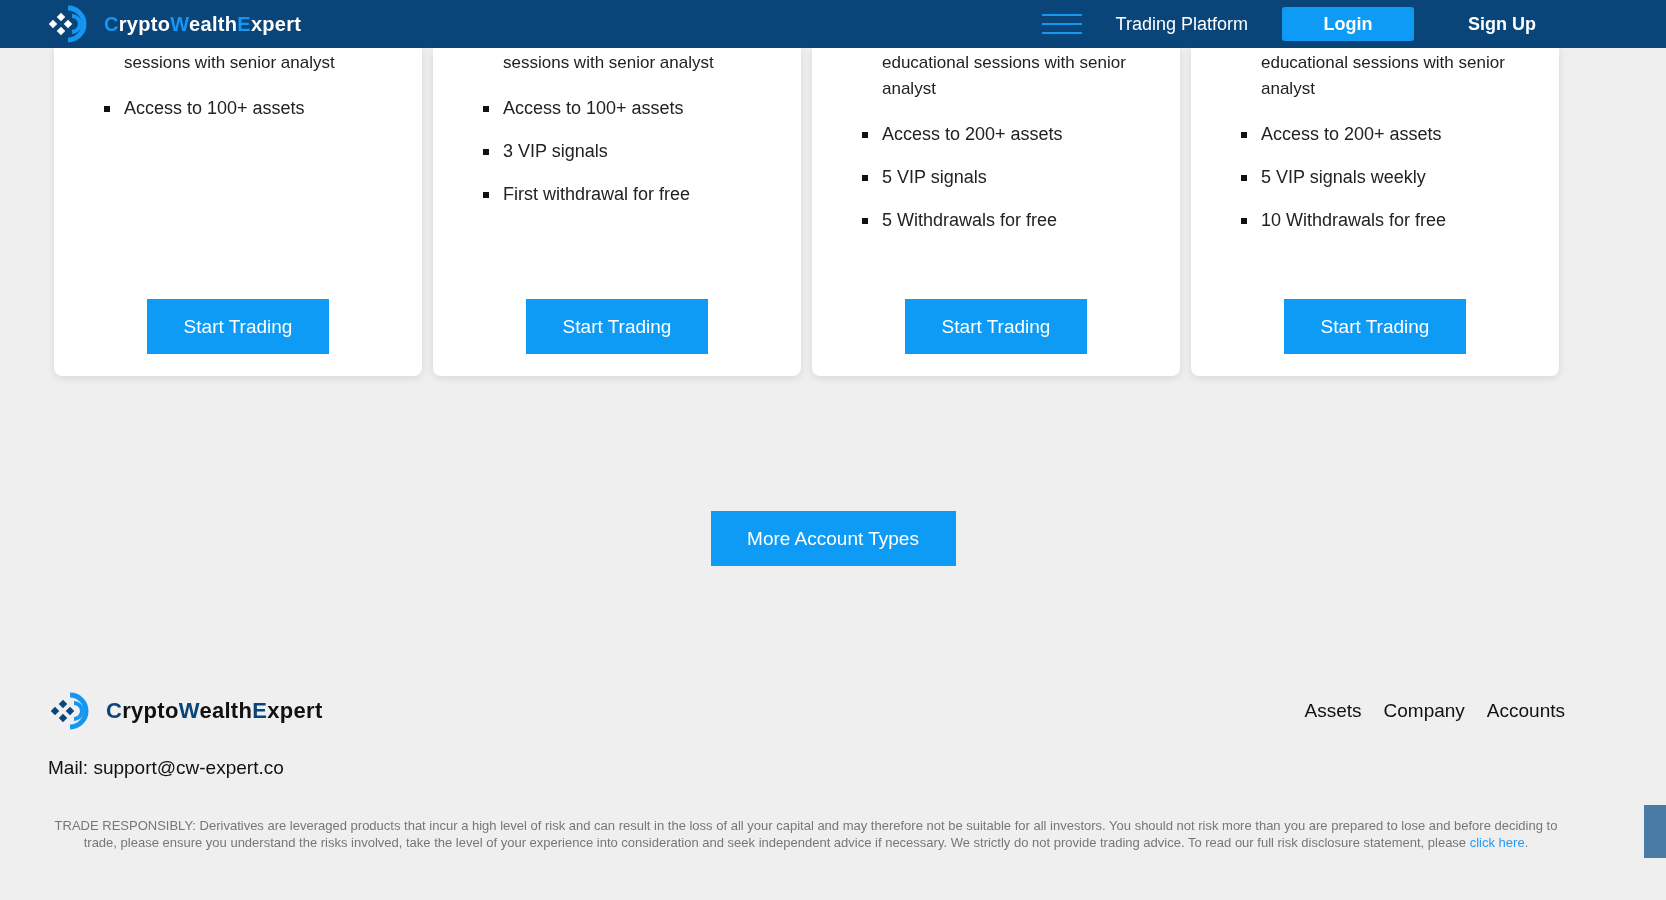 The height and width of the screenshot is (900, 1666). What do you see at coordinates (166, 768) in the screenshot?
I see `mail-text: Mail: support@cw-expert.co` at bounding box center [166, 768].